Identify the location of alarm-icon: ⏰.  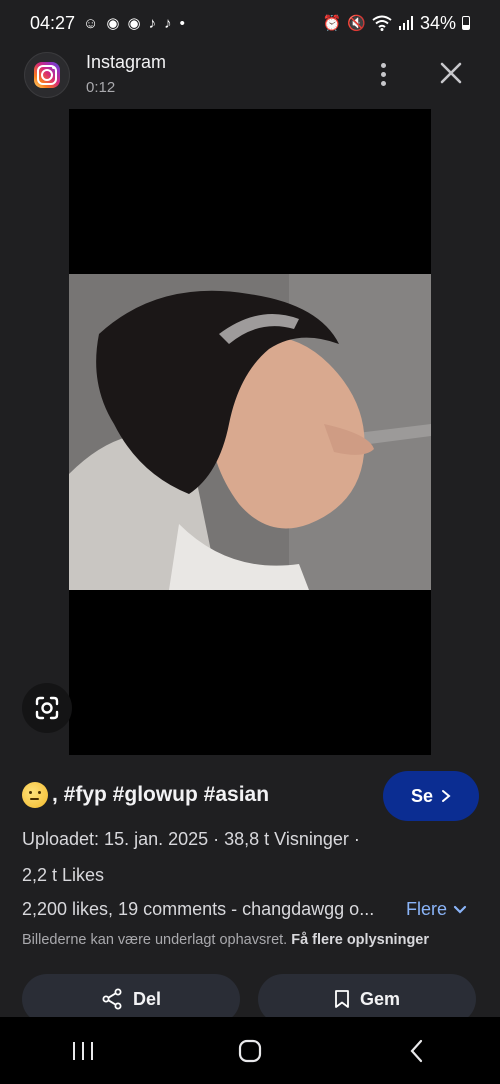
(332, 23).